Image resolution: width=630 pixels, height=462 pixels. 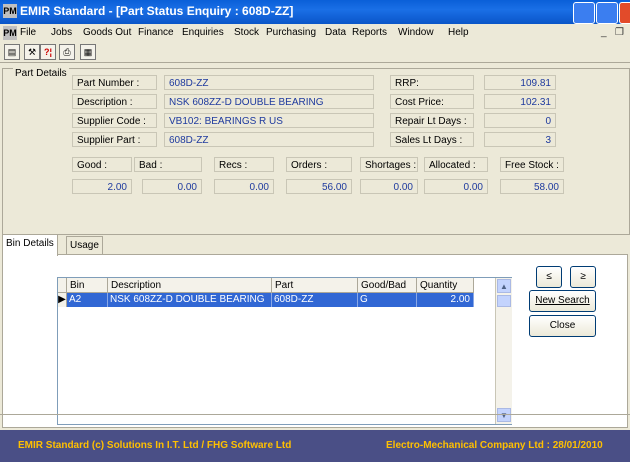 What do you see at coordinates (456, 164) in the screenshot?
I see `allocated-label: Allocated :` at bounding box center [456, 164].